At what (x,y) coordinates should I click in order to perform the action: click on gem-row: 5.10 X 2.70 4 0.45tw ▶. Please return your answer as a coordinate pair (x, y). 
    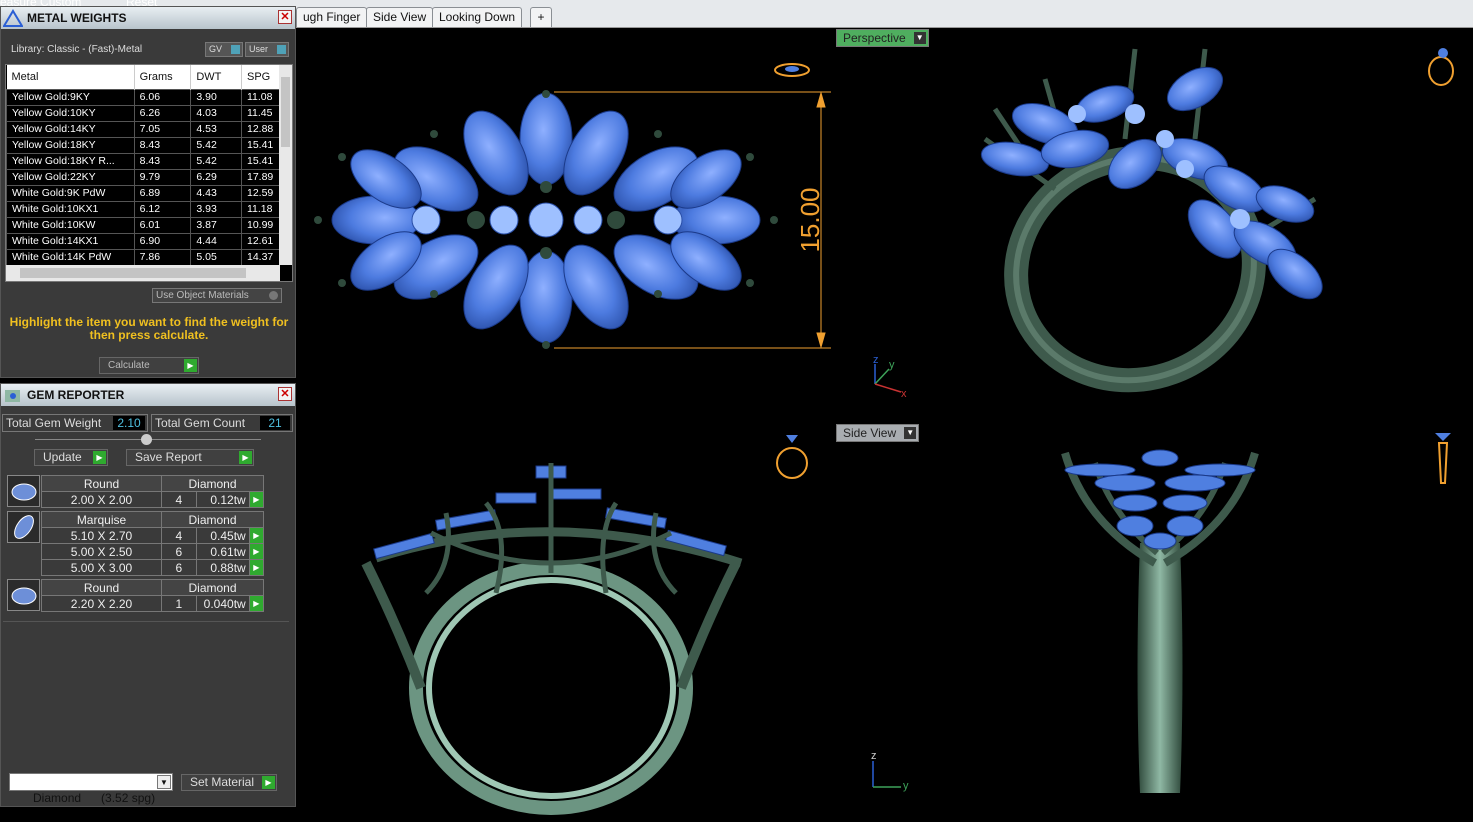
    Looking at the image, I should click on (153, 535).